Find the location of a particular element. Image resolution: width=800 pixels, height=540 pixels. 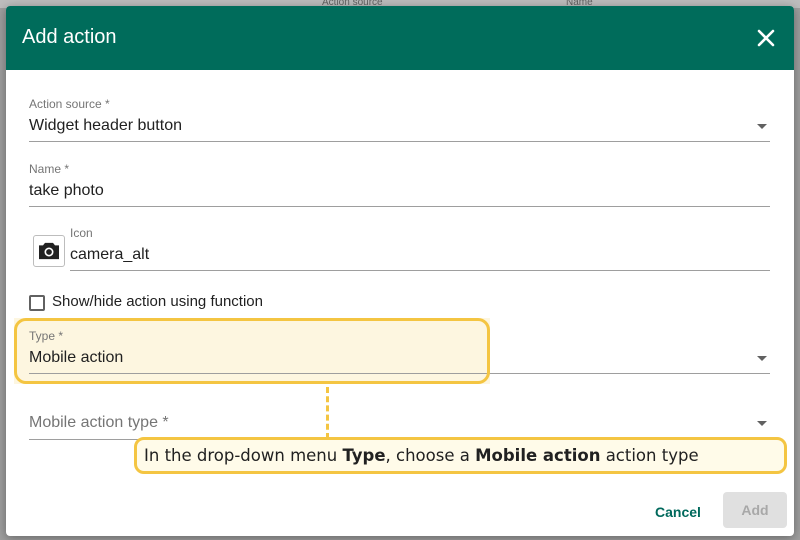

action-source-label: Action source * is located at coordinates (69, 104).